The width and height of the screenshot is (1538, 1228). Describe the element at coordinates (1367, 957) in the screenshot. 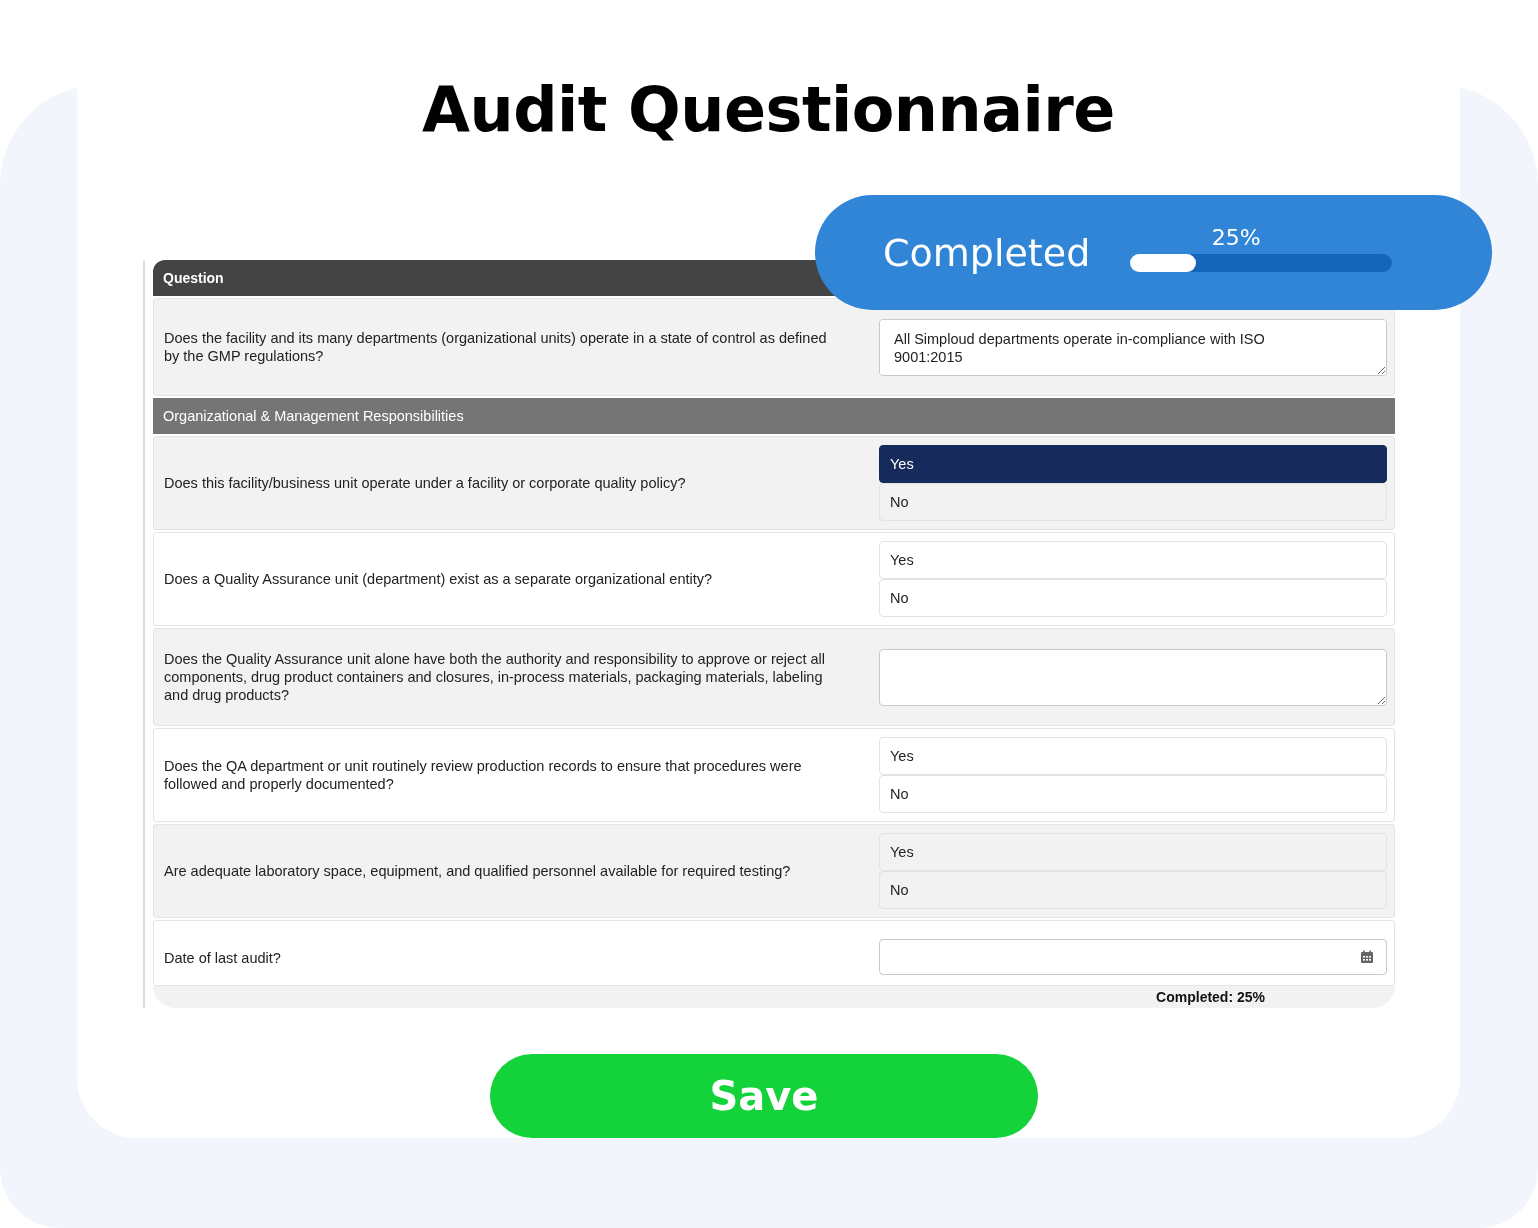

I see `calendar-icon` at that location.